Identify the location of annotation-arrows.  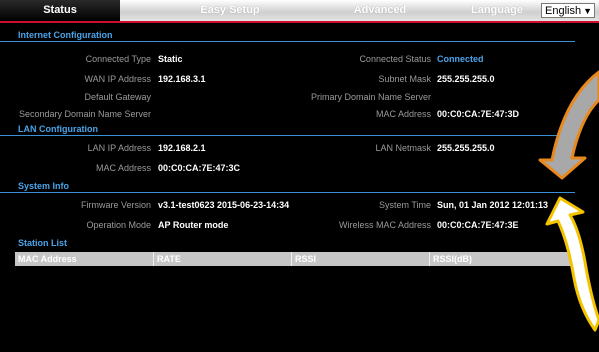
(568, 201).